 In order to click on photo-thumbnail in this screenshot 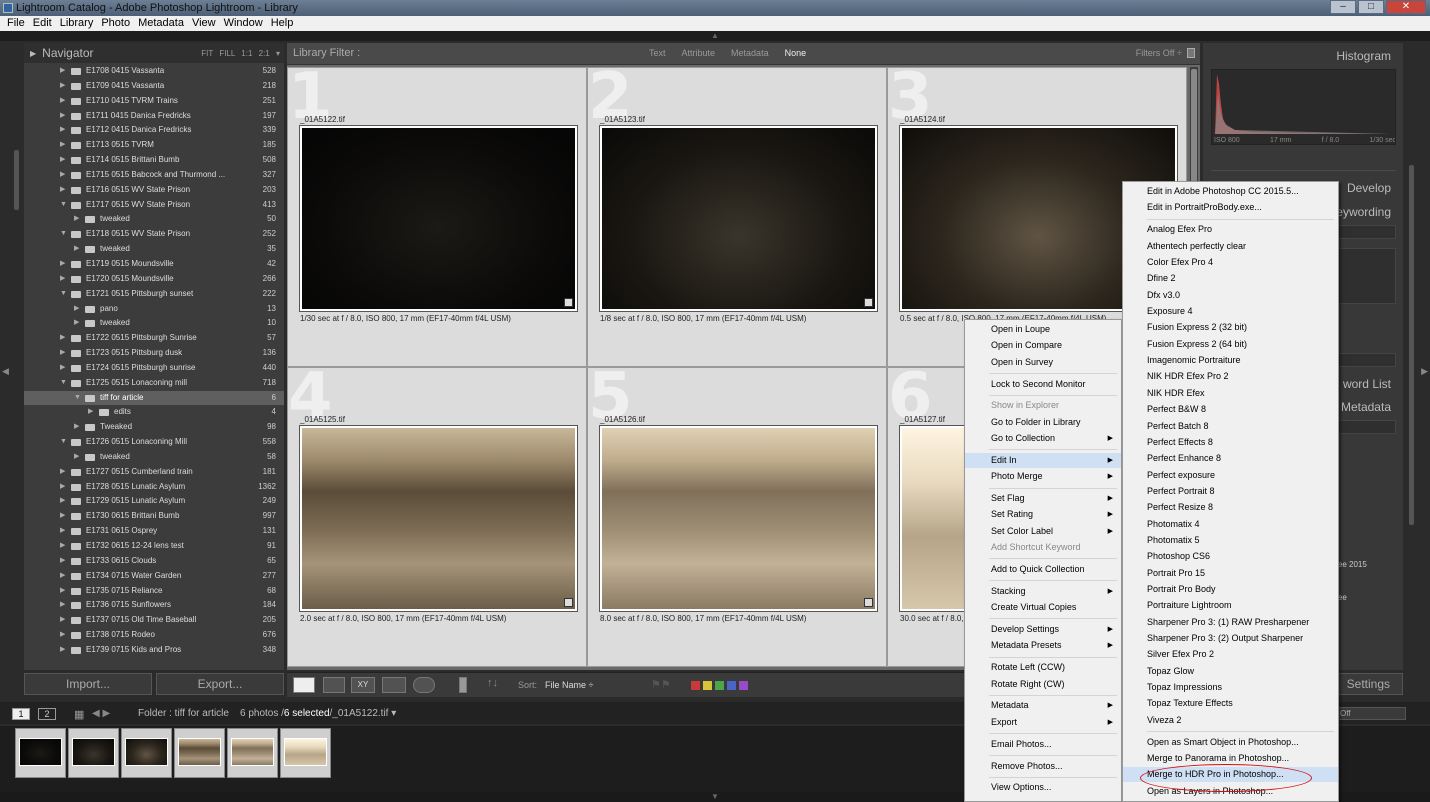, I will do `click(738, 218)`.